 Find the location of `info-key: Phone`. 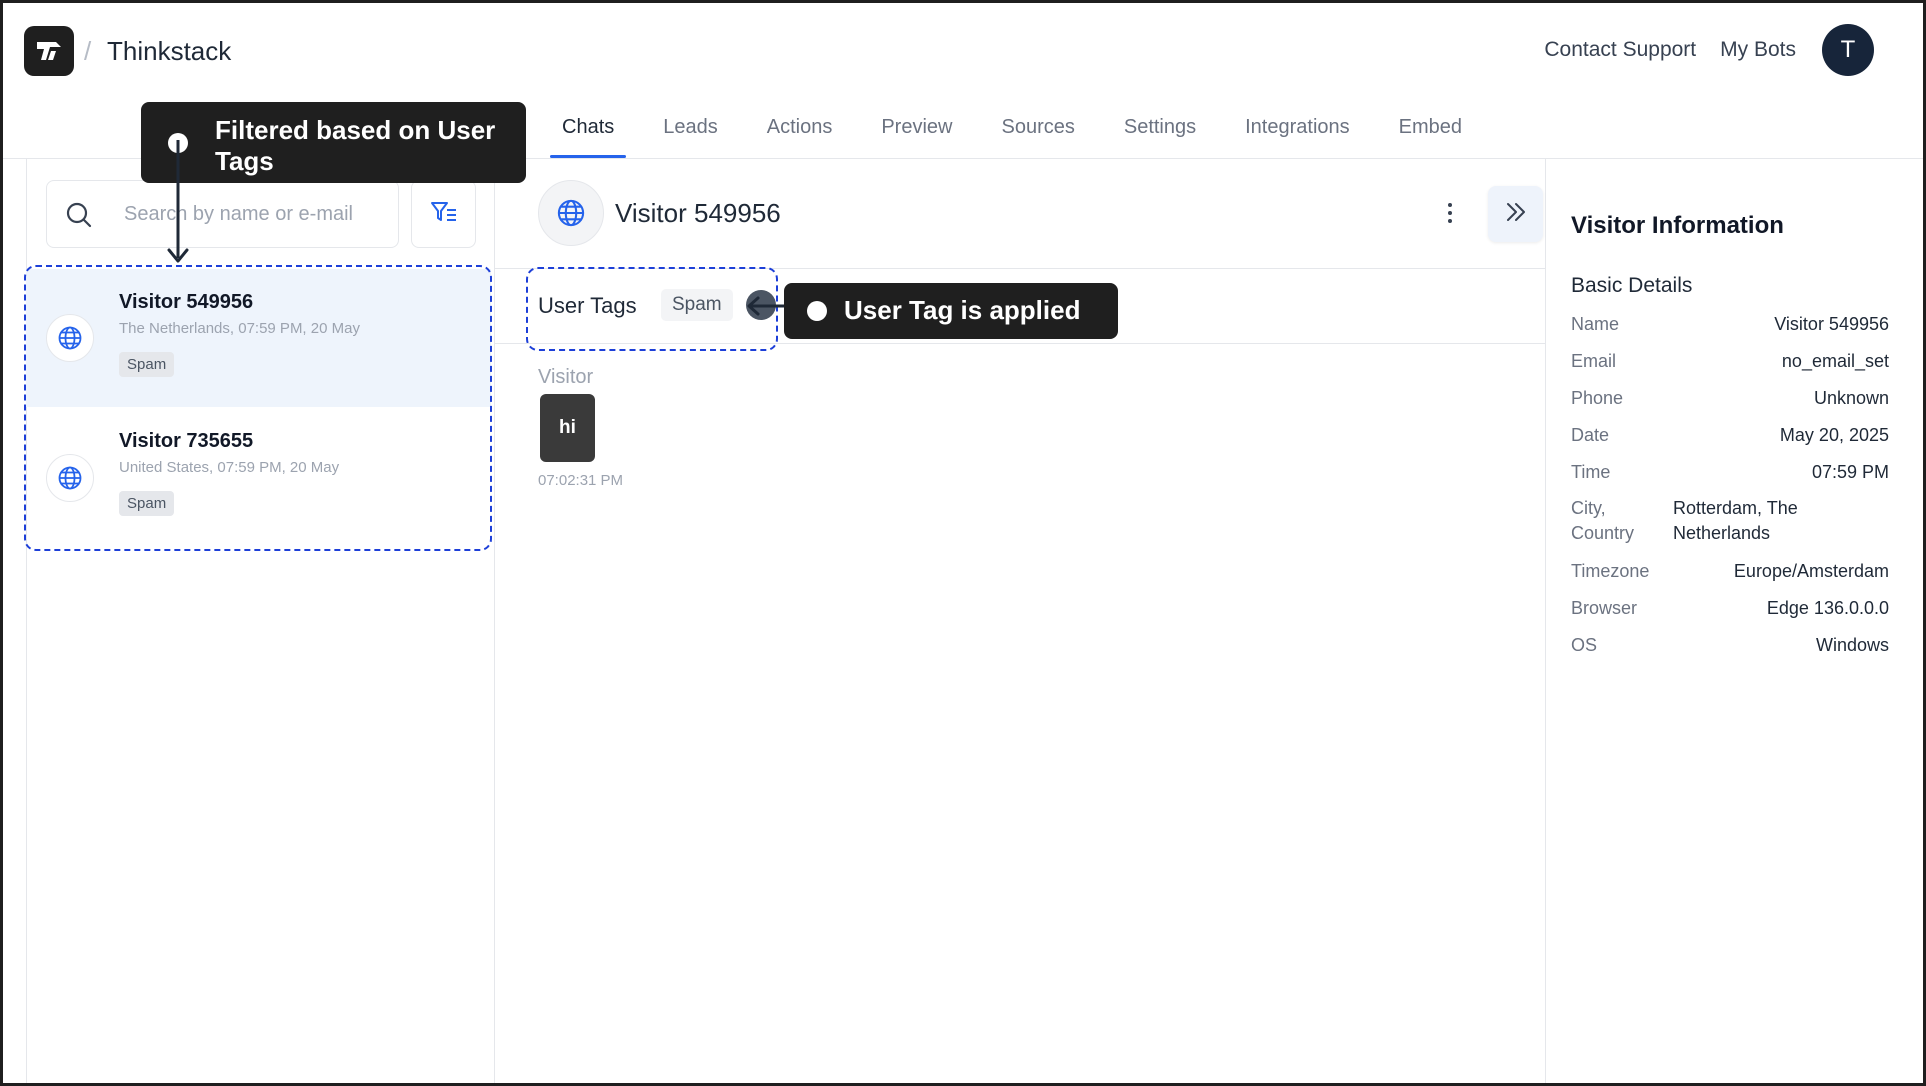

info-key: Phone is located at coordinates (1597, 398).